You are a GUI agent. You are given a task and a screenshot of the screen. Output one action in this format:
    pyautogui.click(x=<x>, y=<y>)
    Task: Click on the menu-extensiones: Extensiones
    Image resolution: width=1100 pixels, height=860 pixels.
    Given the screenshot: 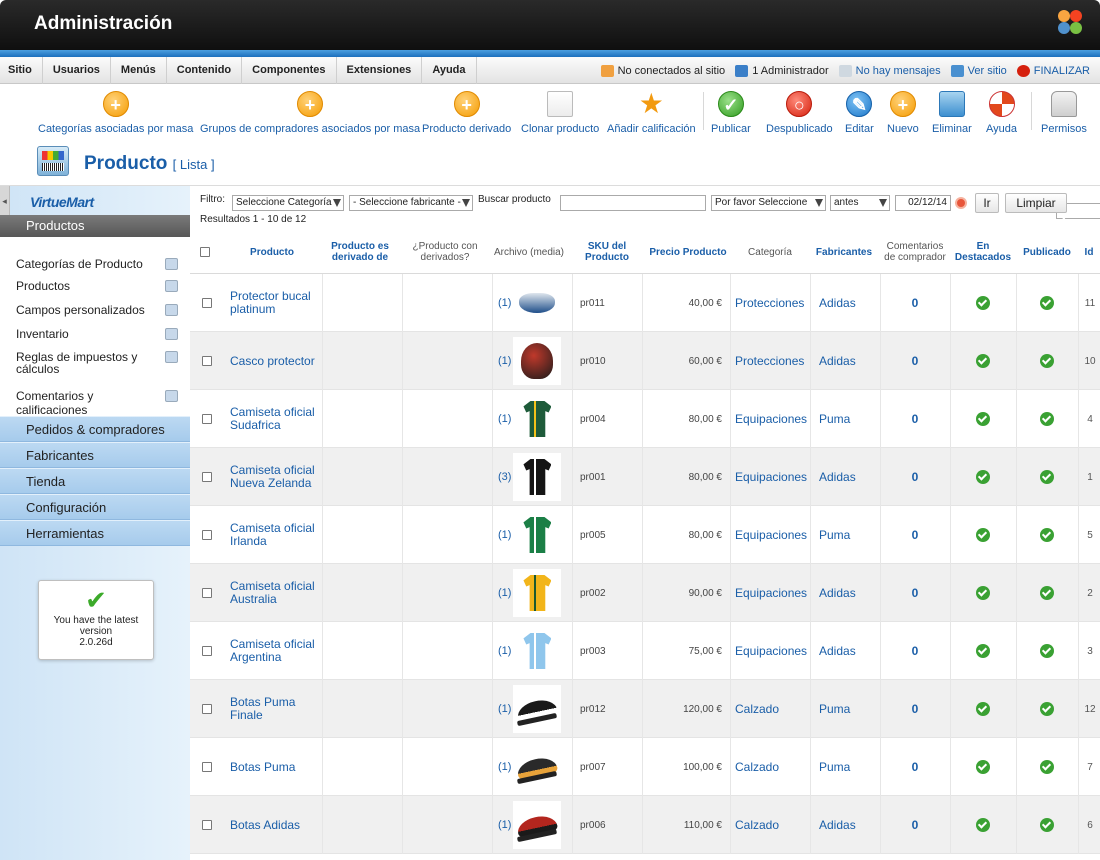 What is the action you would take?
    pyautogui.click(x=380, y=70)
    